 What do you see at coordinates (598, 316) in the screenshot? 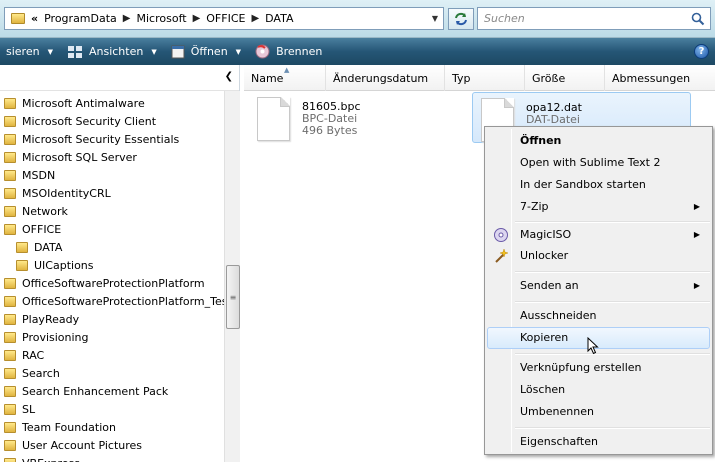
I see `menu-item-cut: Ausschneiden` at bounding box center [598, 316].